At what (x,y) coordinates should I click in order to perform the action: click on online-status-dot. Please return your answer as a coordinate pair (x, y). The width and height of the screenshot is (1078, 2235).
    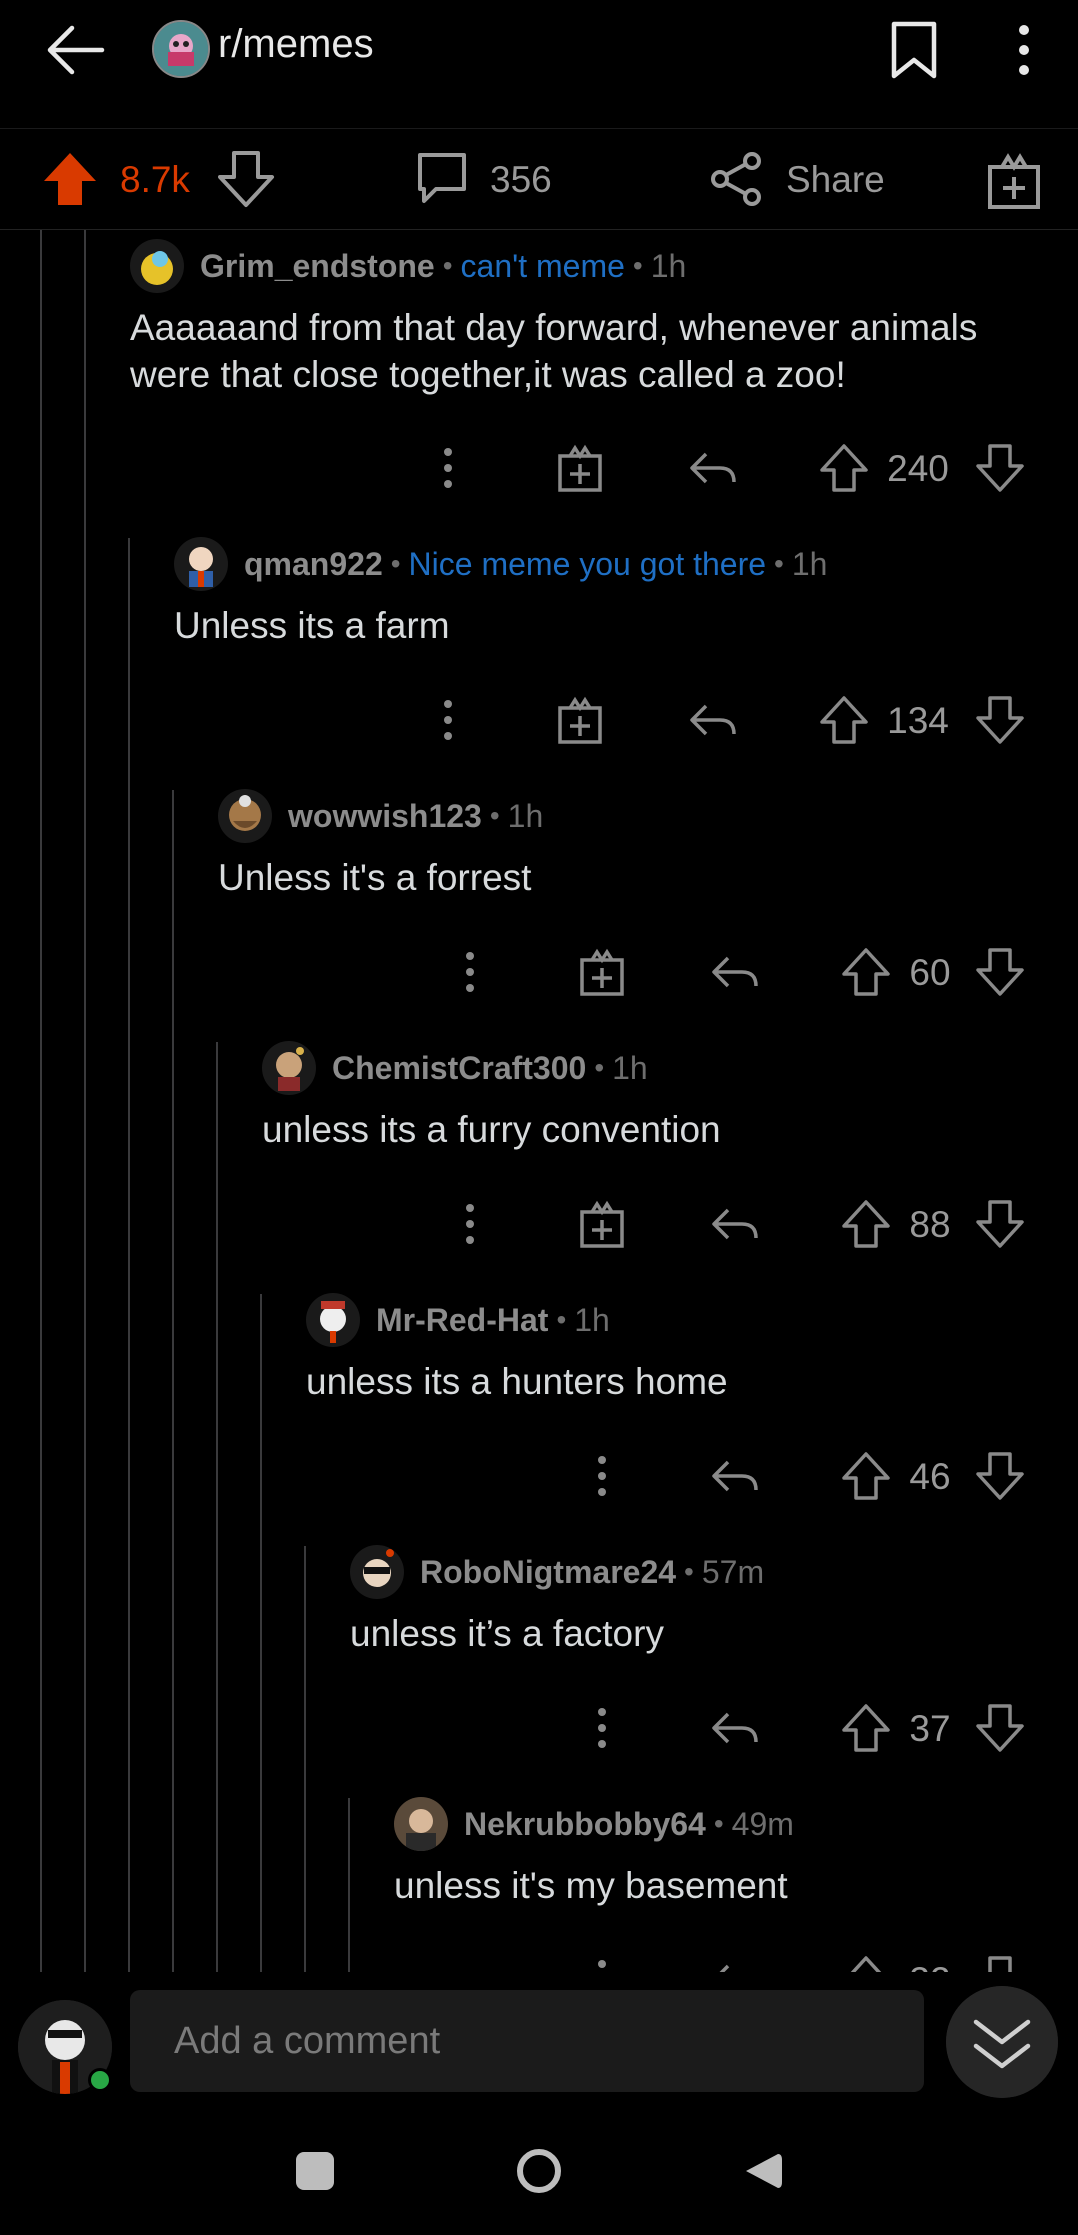
    Looking at the image, I should click on (100, 2080).